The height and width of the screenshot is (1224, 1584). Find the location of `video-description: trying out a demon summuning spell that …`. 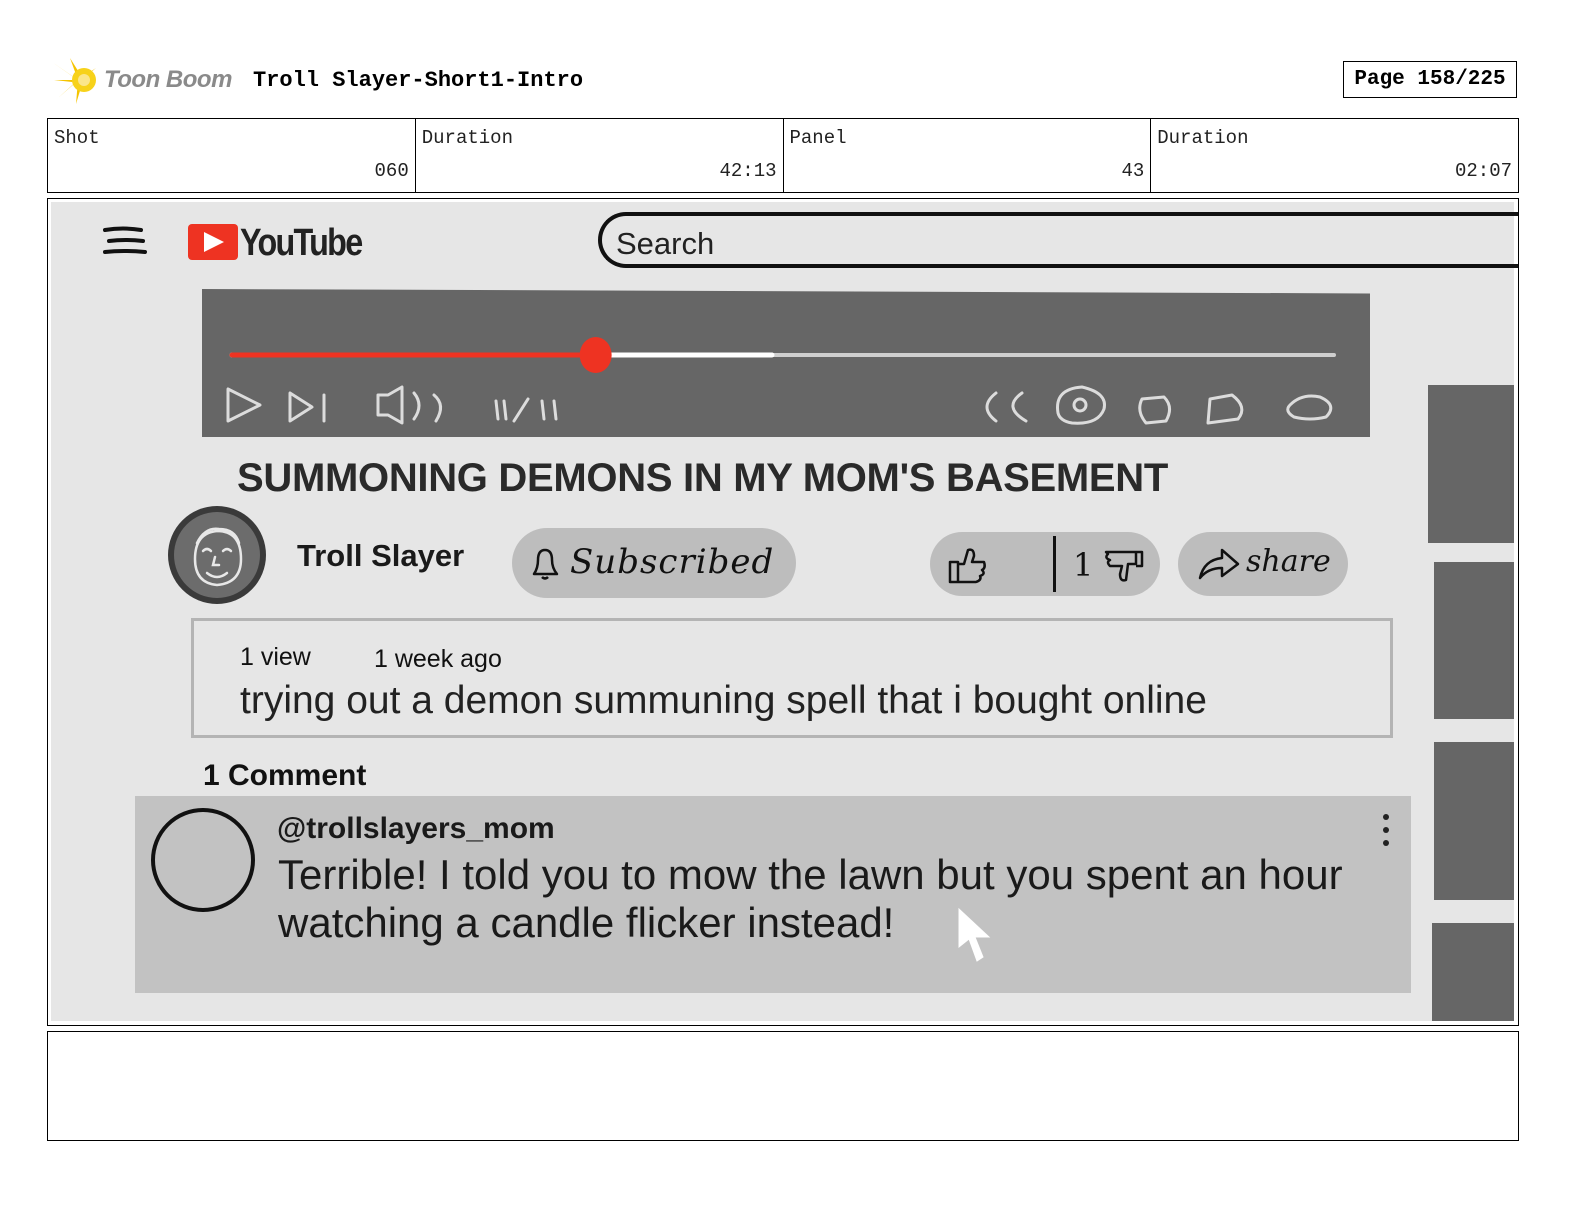

video-description: trying out a demon summuning spell that … is located at coordinates (723, 700).